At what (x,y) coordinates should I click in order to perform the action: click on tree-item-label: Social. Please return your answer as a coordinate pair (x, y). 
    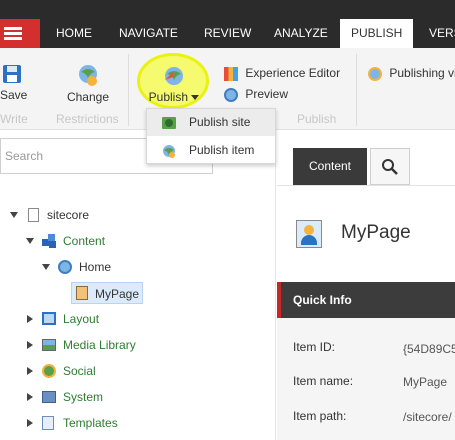
    Looking at the image, I should click on (79, 371).